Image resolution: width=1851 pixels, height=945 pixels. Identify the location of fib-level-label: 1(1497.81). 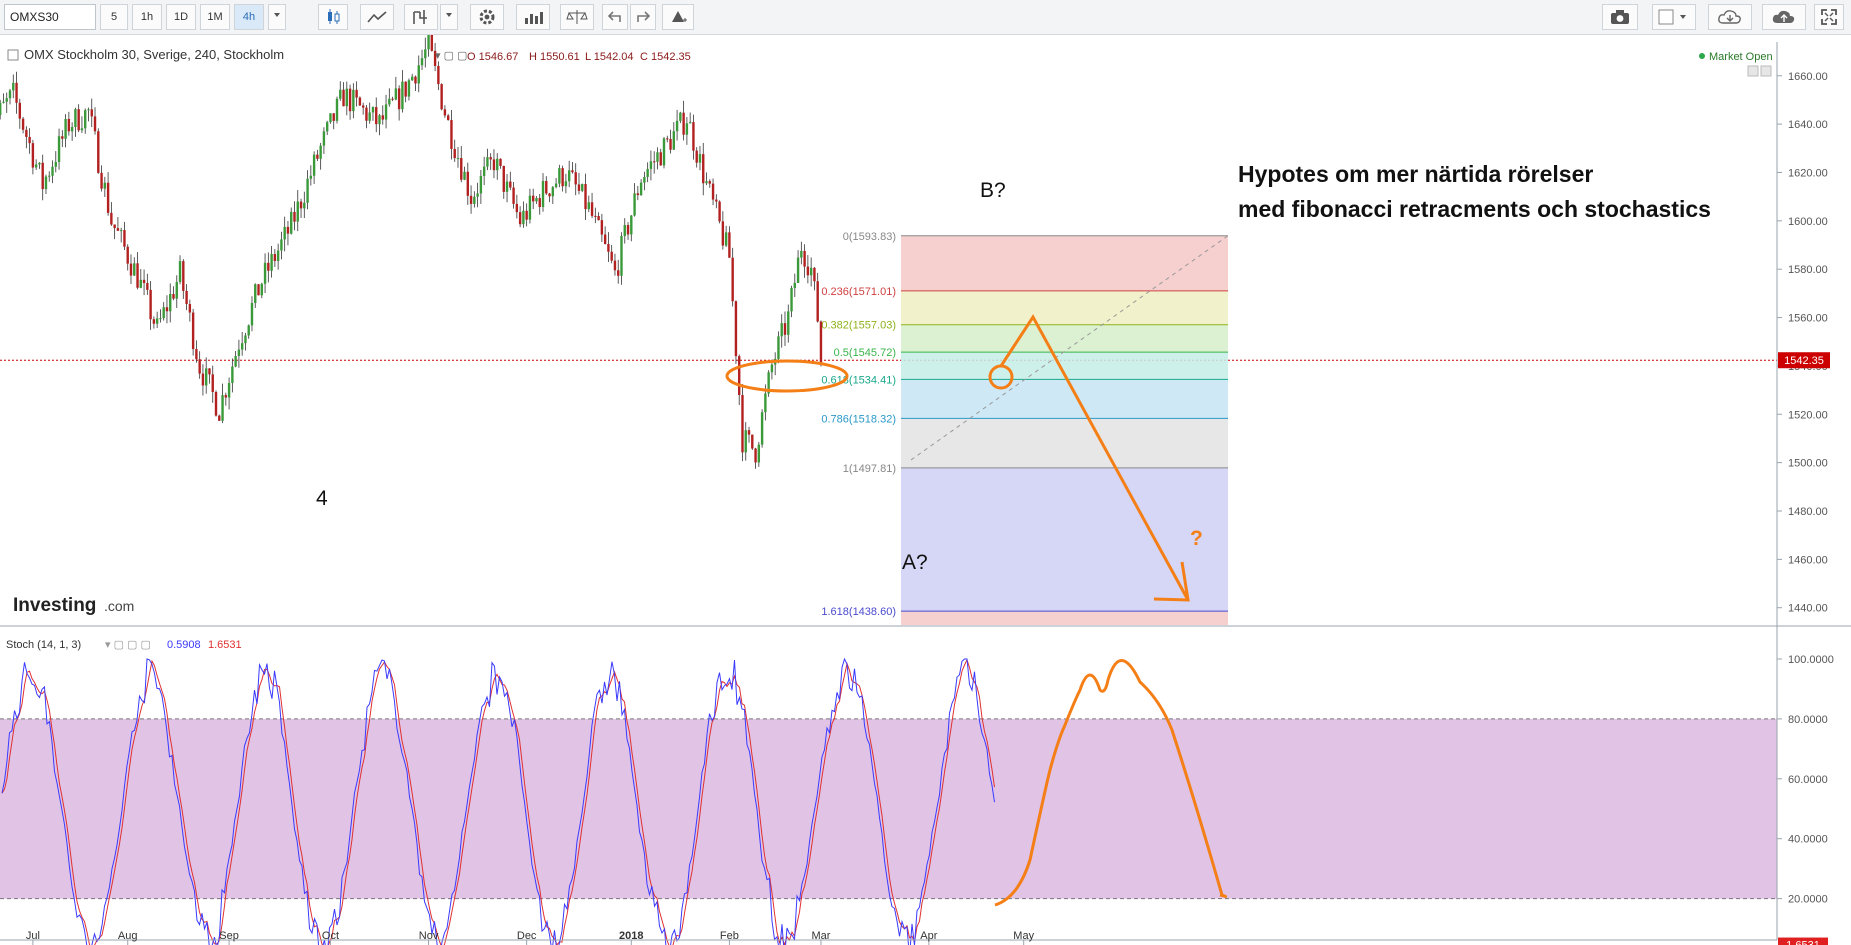
(869, 469).